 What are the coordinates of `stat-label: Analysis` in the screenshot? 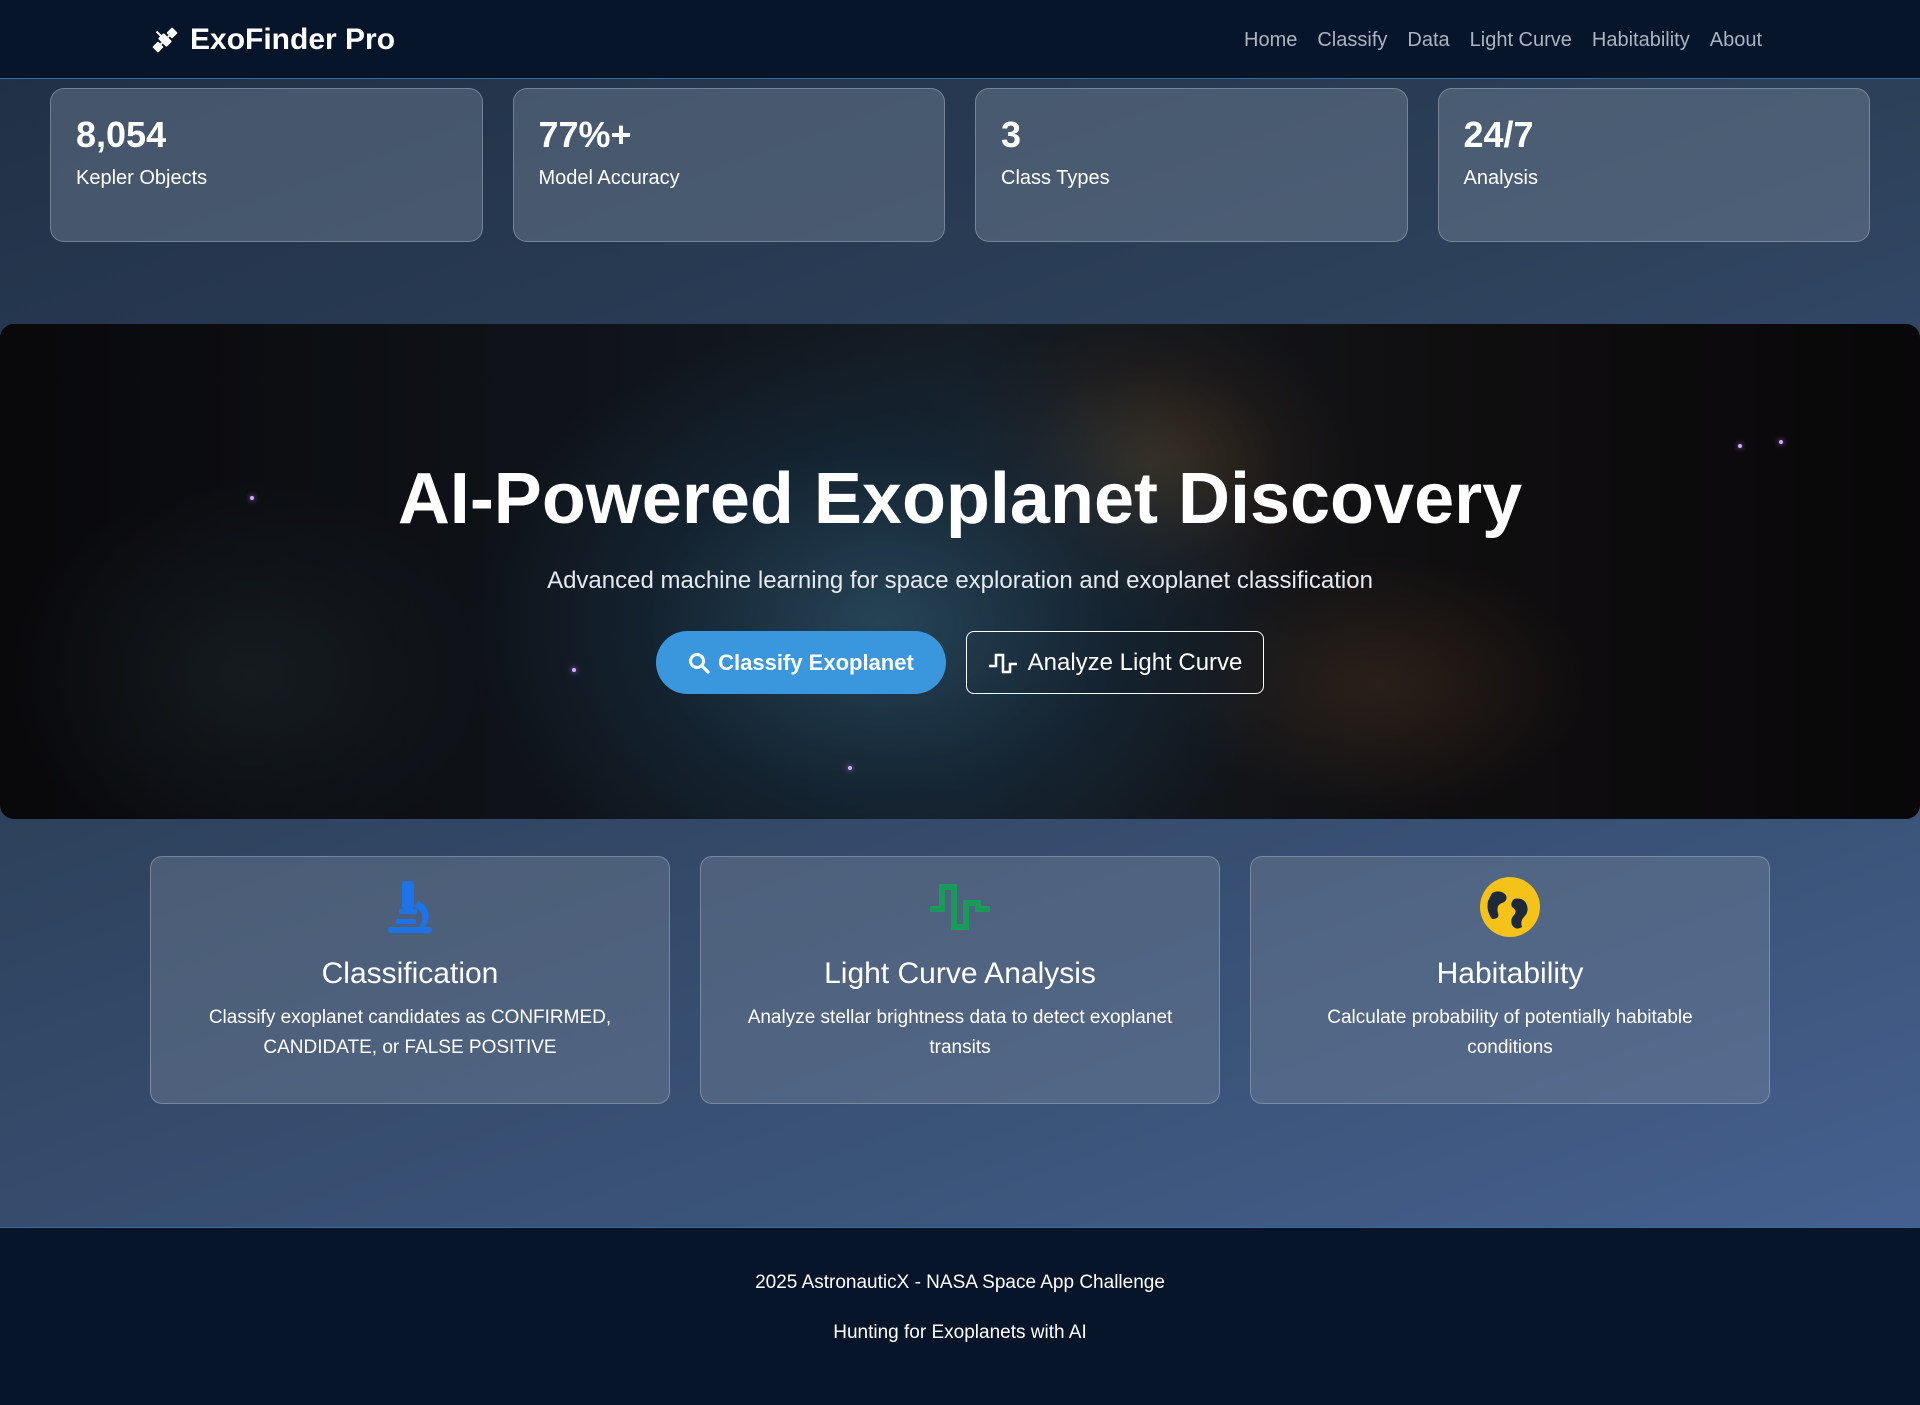 It's located at (1500, 177).